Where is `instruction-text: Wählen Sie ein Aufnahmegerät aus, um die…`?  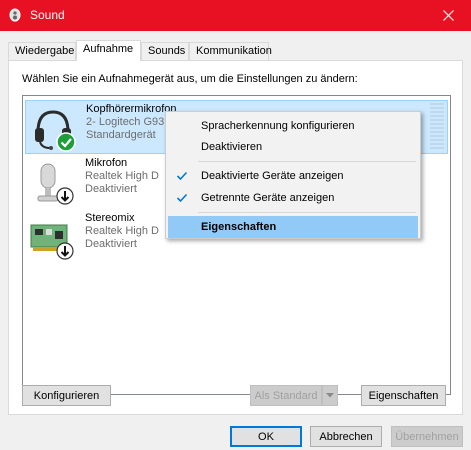
instruction-text: Wählen Sie ein Aufnahmegerät aus, um die… is located at coordinates (190, 79).